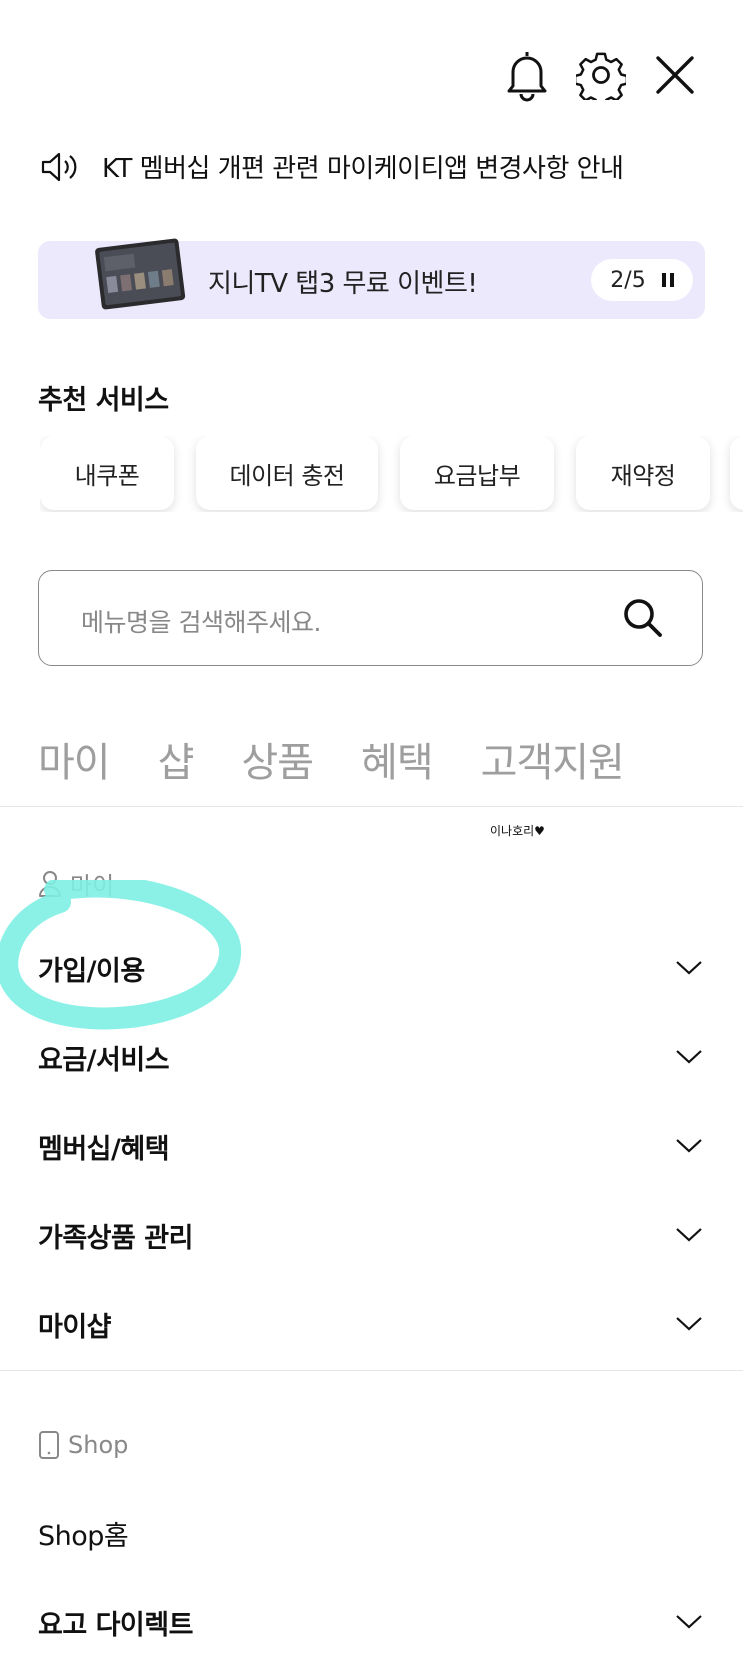 The width and height of the screenshot is (743, 1660). What do you see at coordinates (370, 1533) in the screenshot?
I see `menu-item-shop-home: Shop홈` at bounding box center [370, 1533].